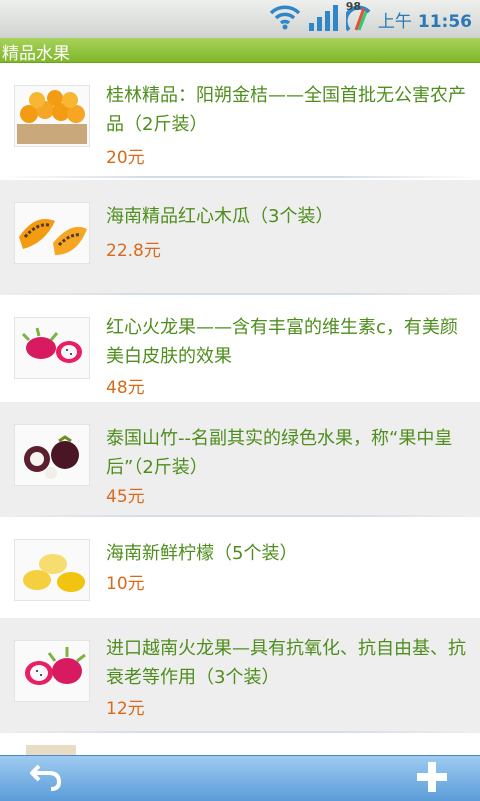 The width and height of the screenshot is (480, 801). I want to click on plus-icon, so click(432, 779).